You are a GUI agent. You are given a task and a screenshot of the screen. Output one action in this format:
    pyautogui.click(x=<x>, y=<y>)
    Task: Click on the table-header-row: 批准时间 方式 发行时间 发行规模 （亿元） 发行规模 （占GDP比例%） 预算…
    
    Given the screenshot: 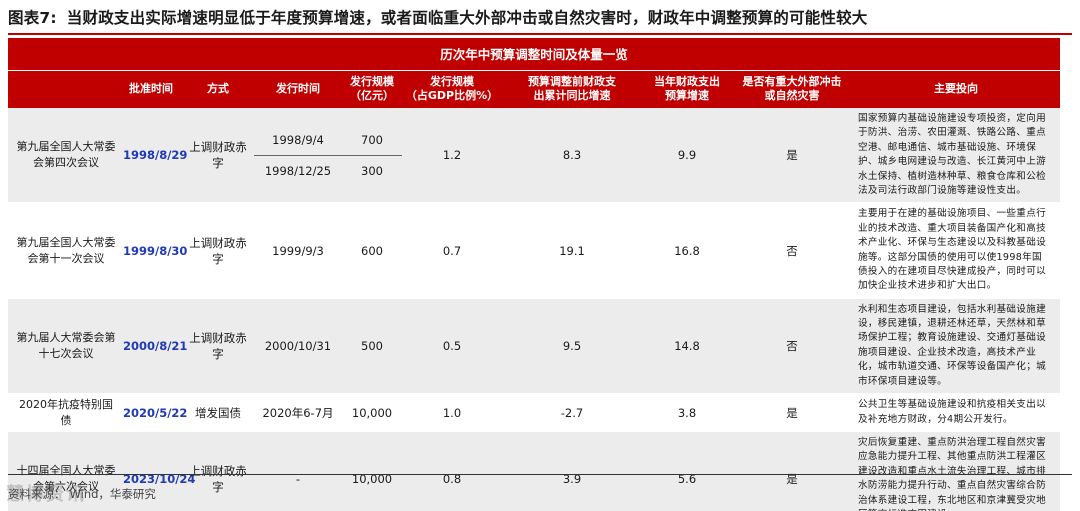 What is the action you would take?
    pyautogui.click(x=534, y=89)
    